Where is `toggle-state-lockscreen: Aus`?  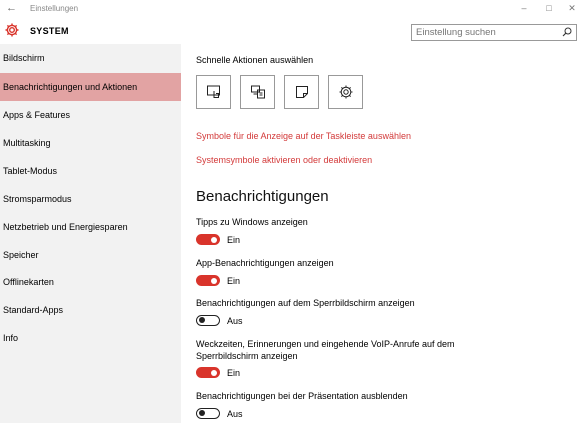
toggle-state-lockscreen: Aus is located at coordinates (235, 321).